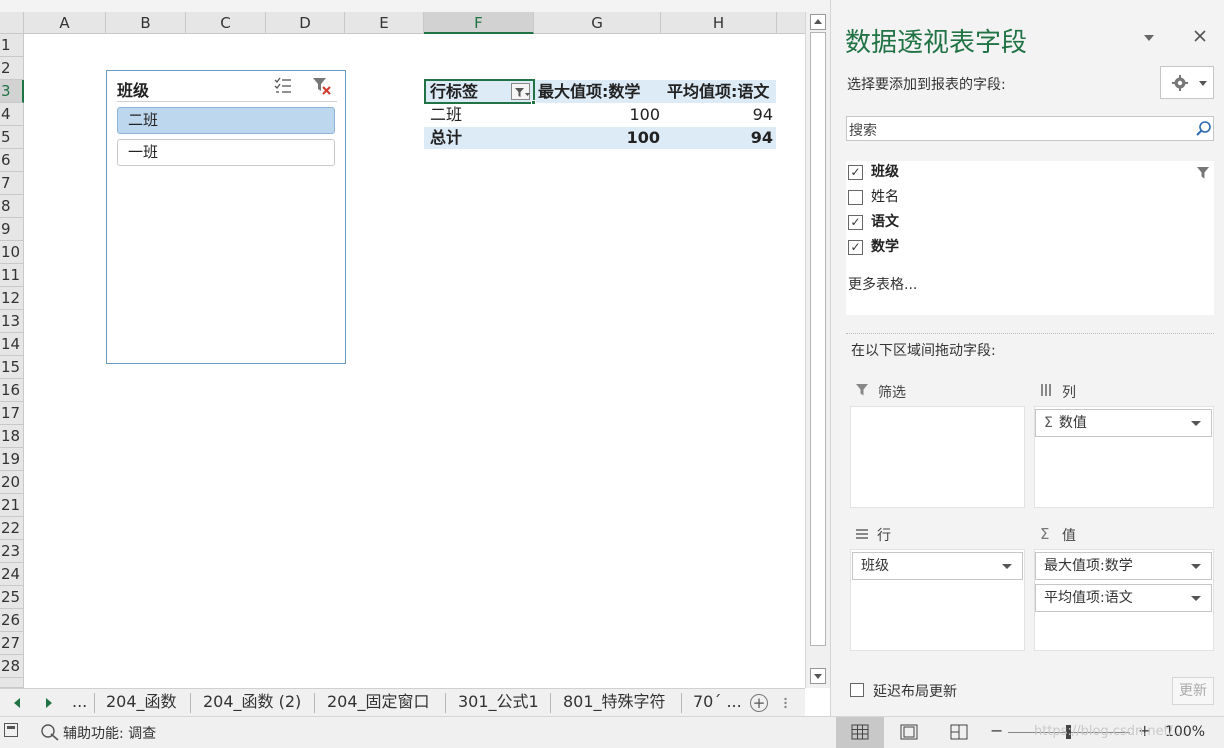  I want to click on row-header: 27, so click(12, 643).